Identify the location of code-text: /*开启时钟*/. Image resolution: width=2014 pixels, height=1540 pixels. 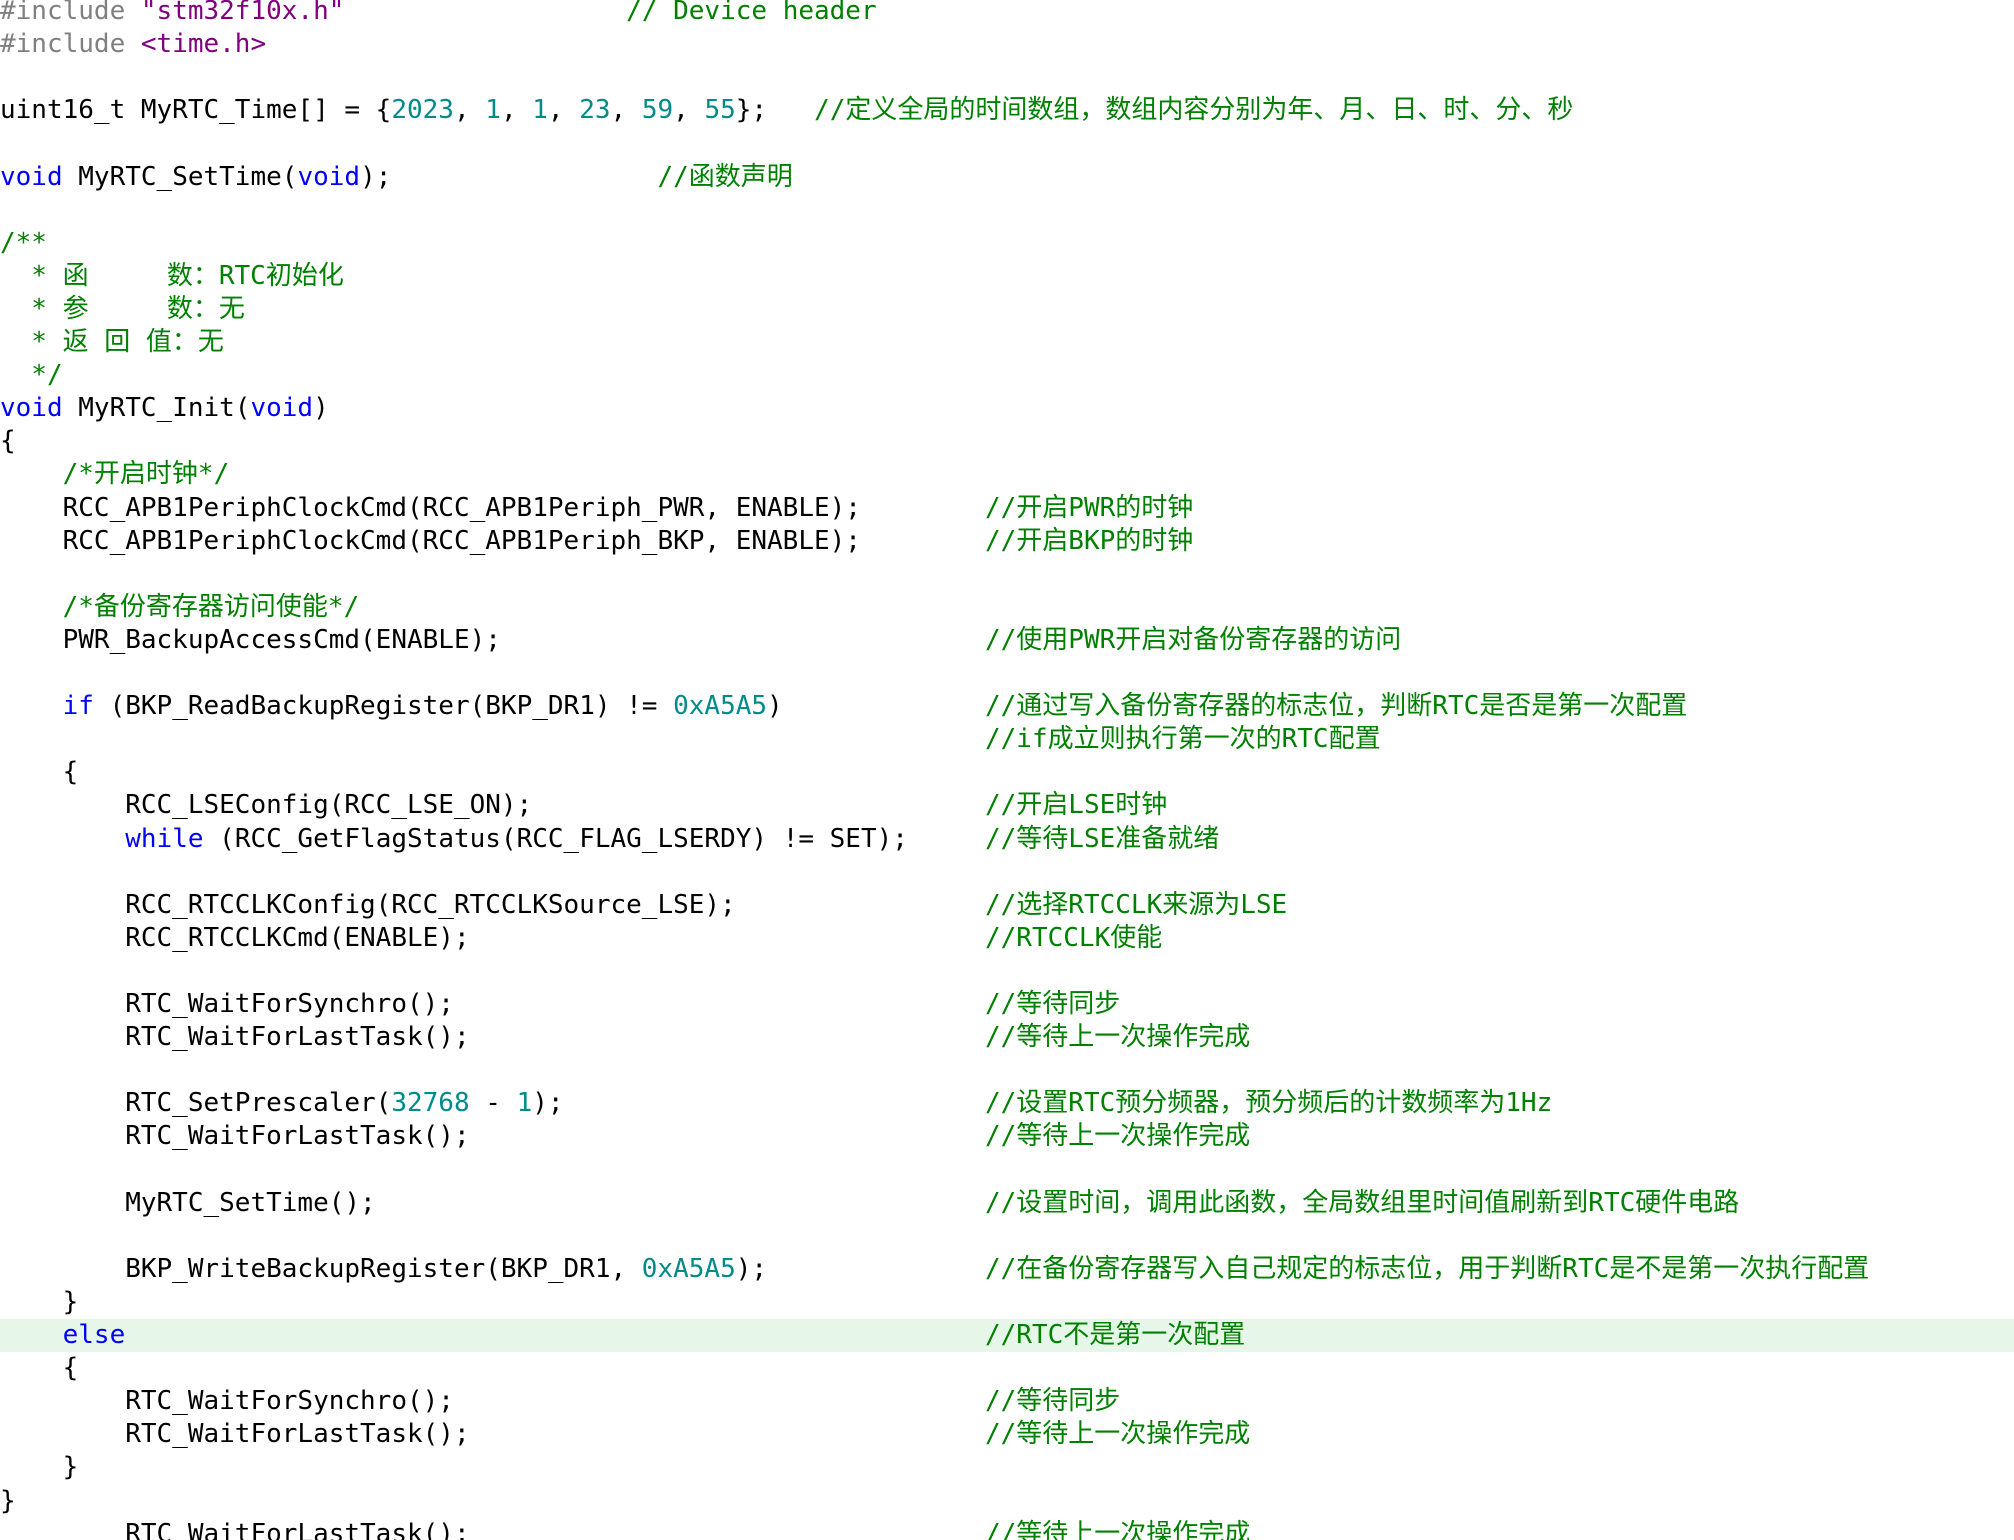
(115, 474).